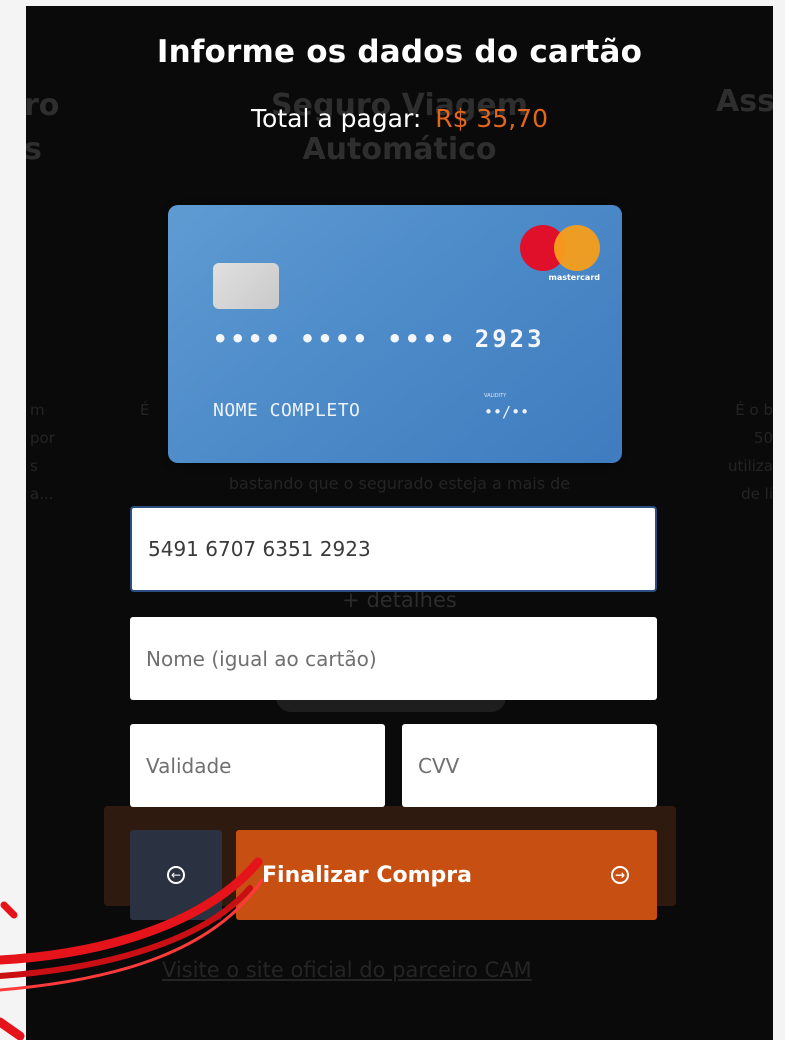  I want to click on circle-arrow-left-icon: ←, so click(176, 875).